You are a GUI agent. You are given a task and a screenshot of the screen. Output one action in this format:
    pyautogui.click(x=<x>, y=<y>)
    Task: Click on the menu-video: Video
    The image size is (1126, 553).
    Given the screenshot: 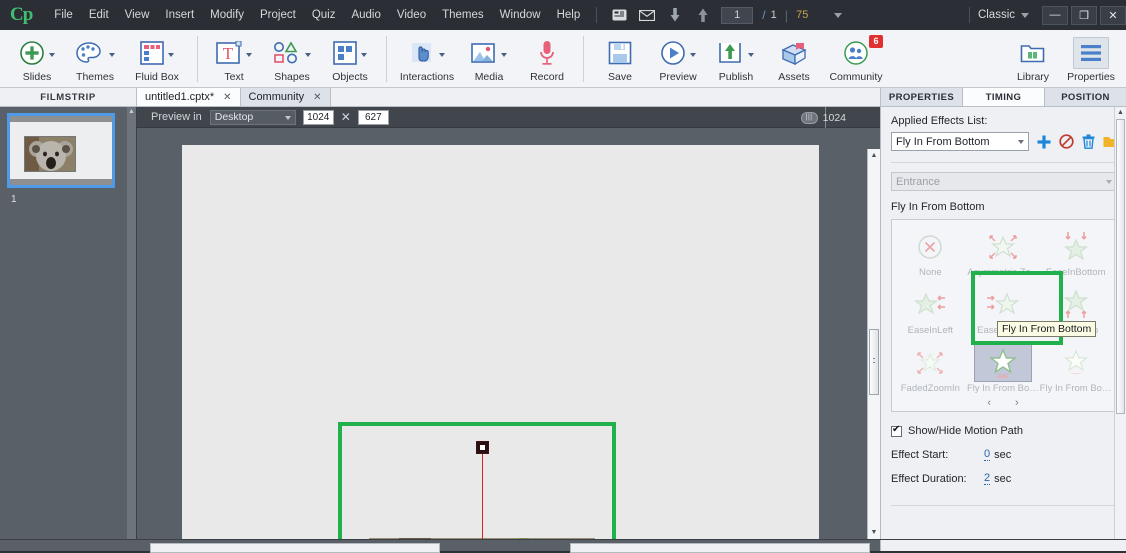 What is the action you would take?
    pyautogui.click(x=411, y=15)
    